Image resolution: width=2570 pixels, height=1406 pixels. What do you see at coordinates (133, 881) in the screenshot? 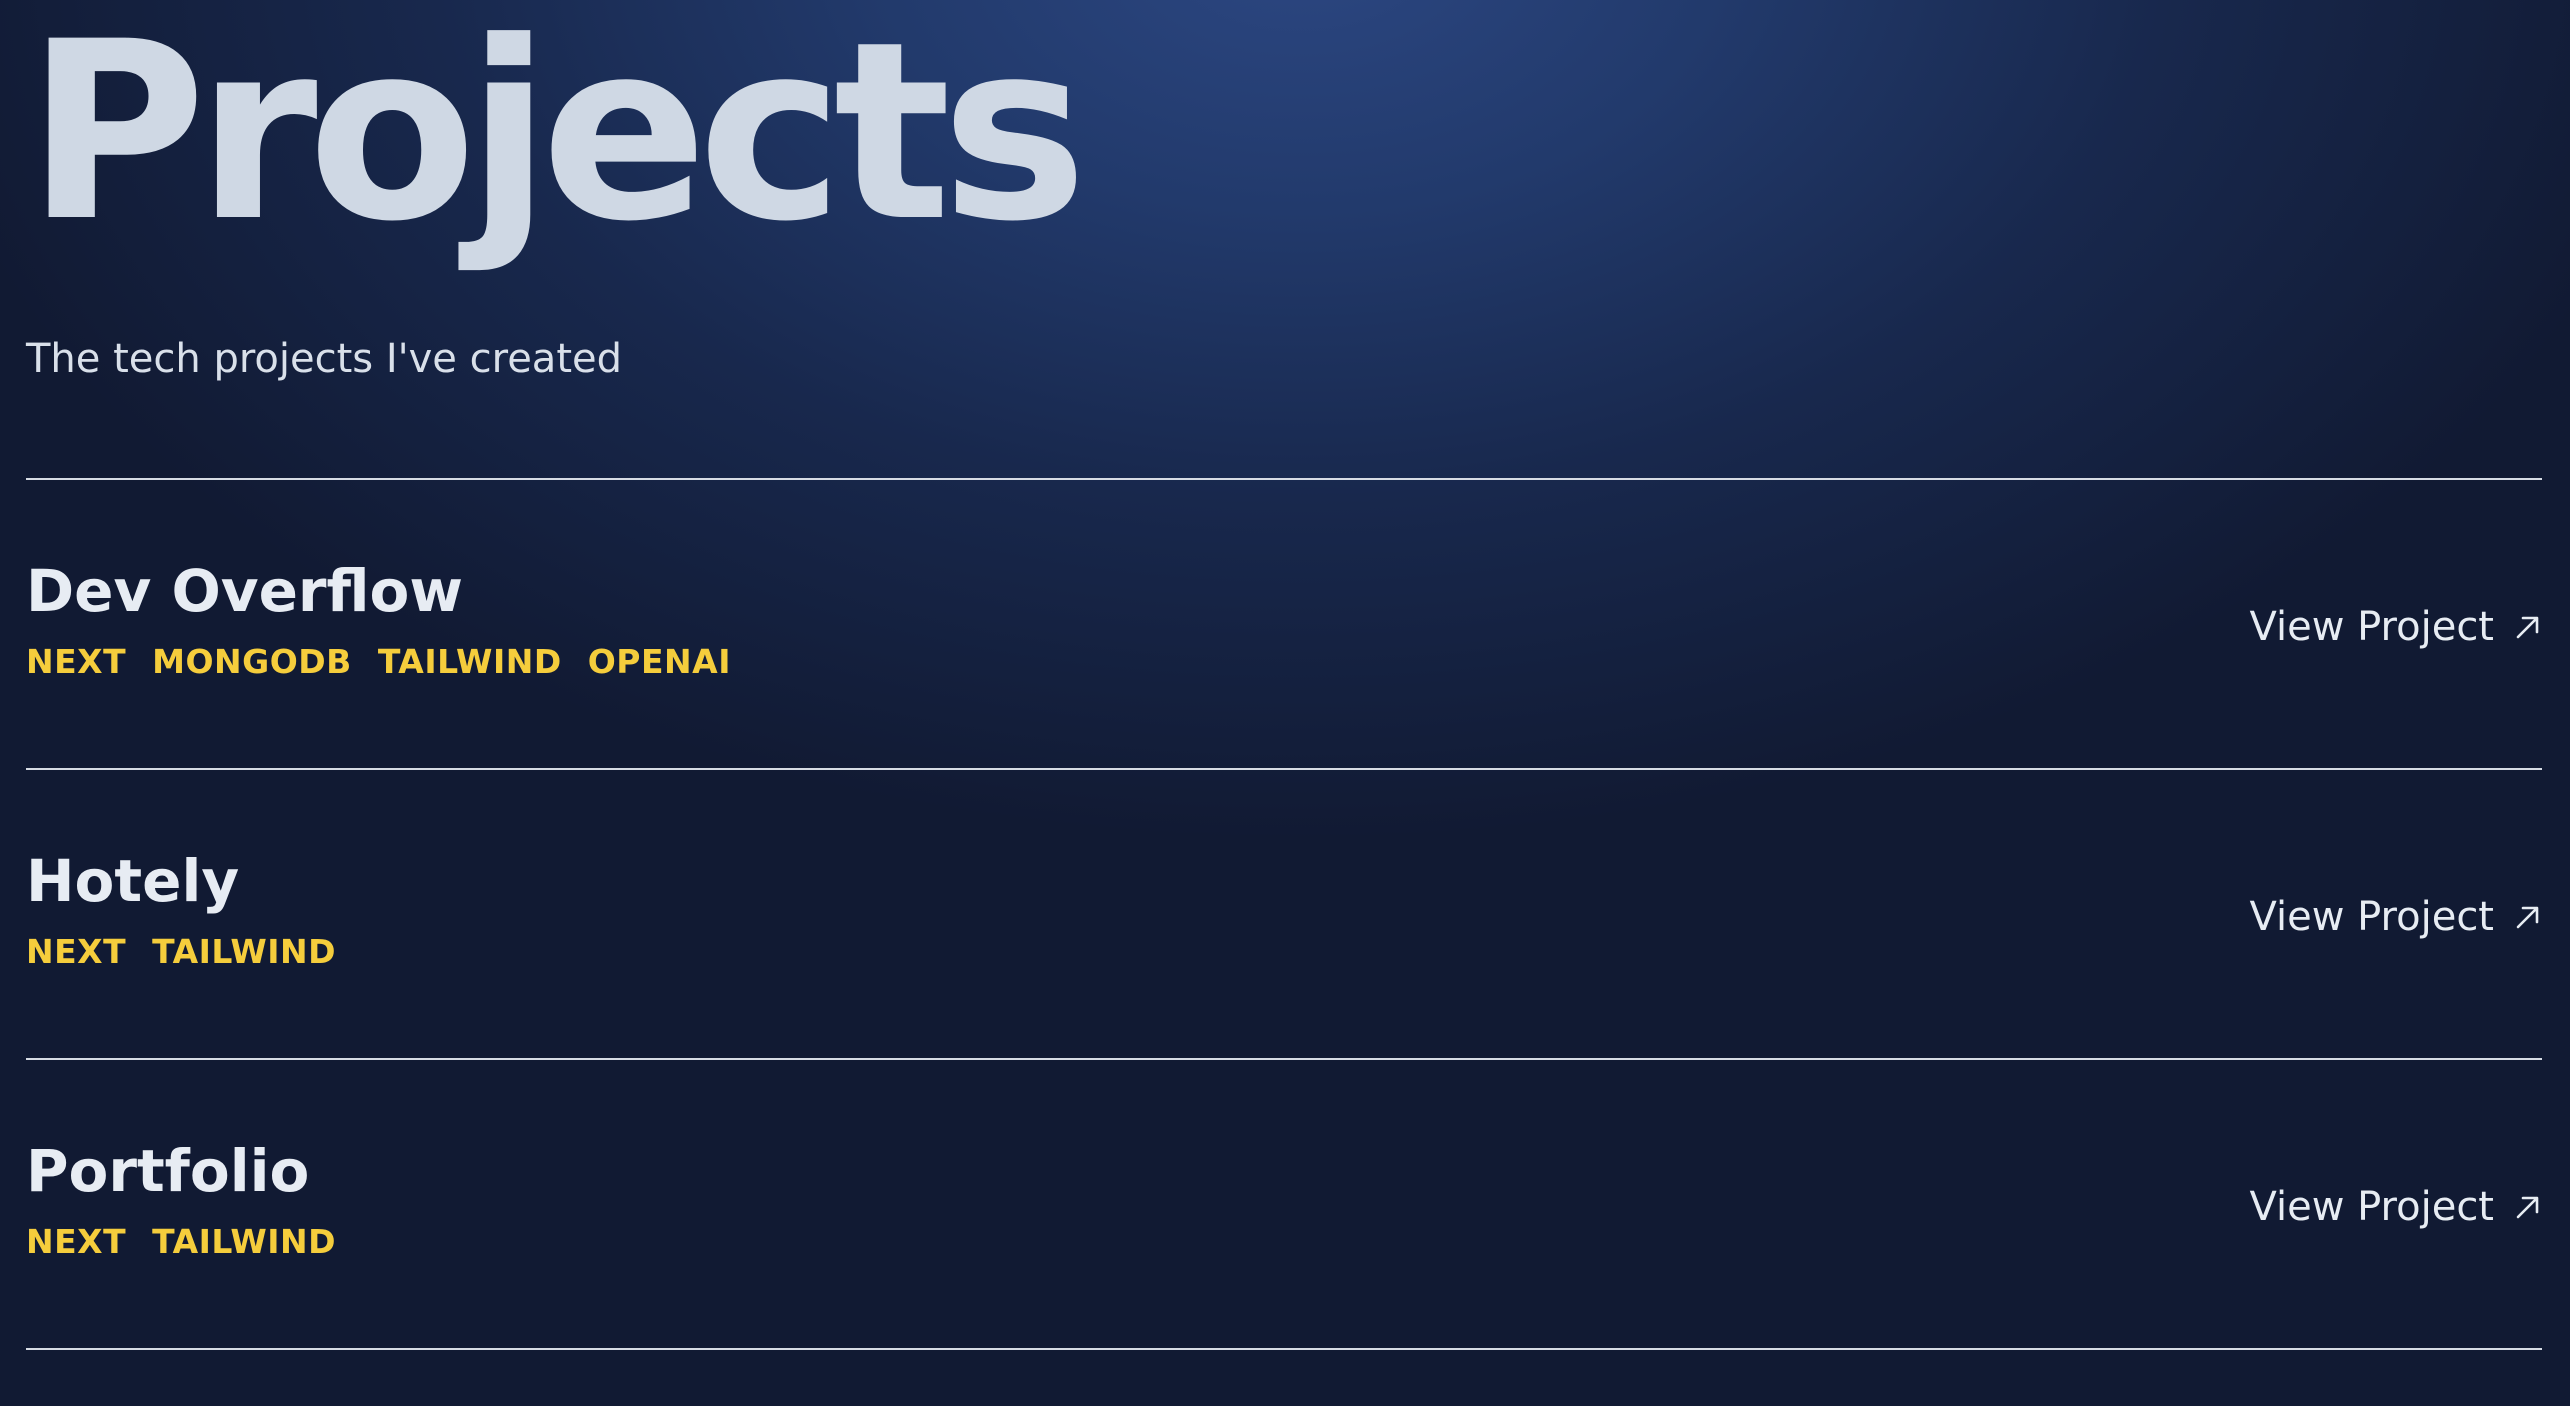
I see `project-name: Hotely` at bounding box center [133, 881].